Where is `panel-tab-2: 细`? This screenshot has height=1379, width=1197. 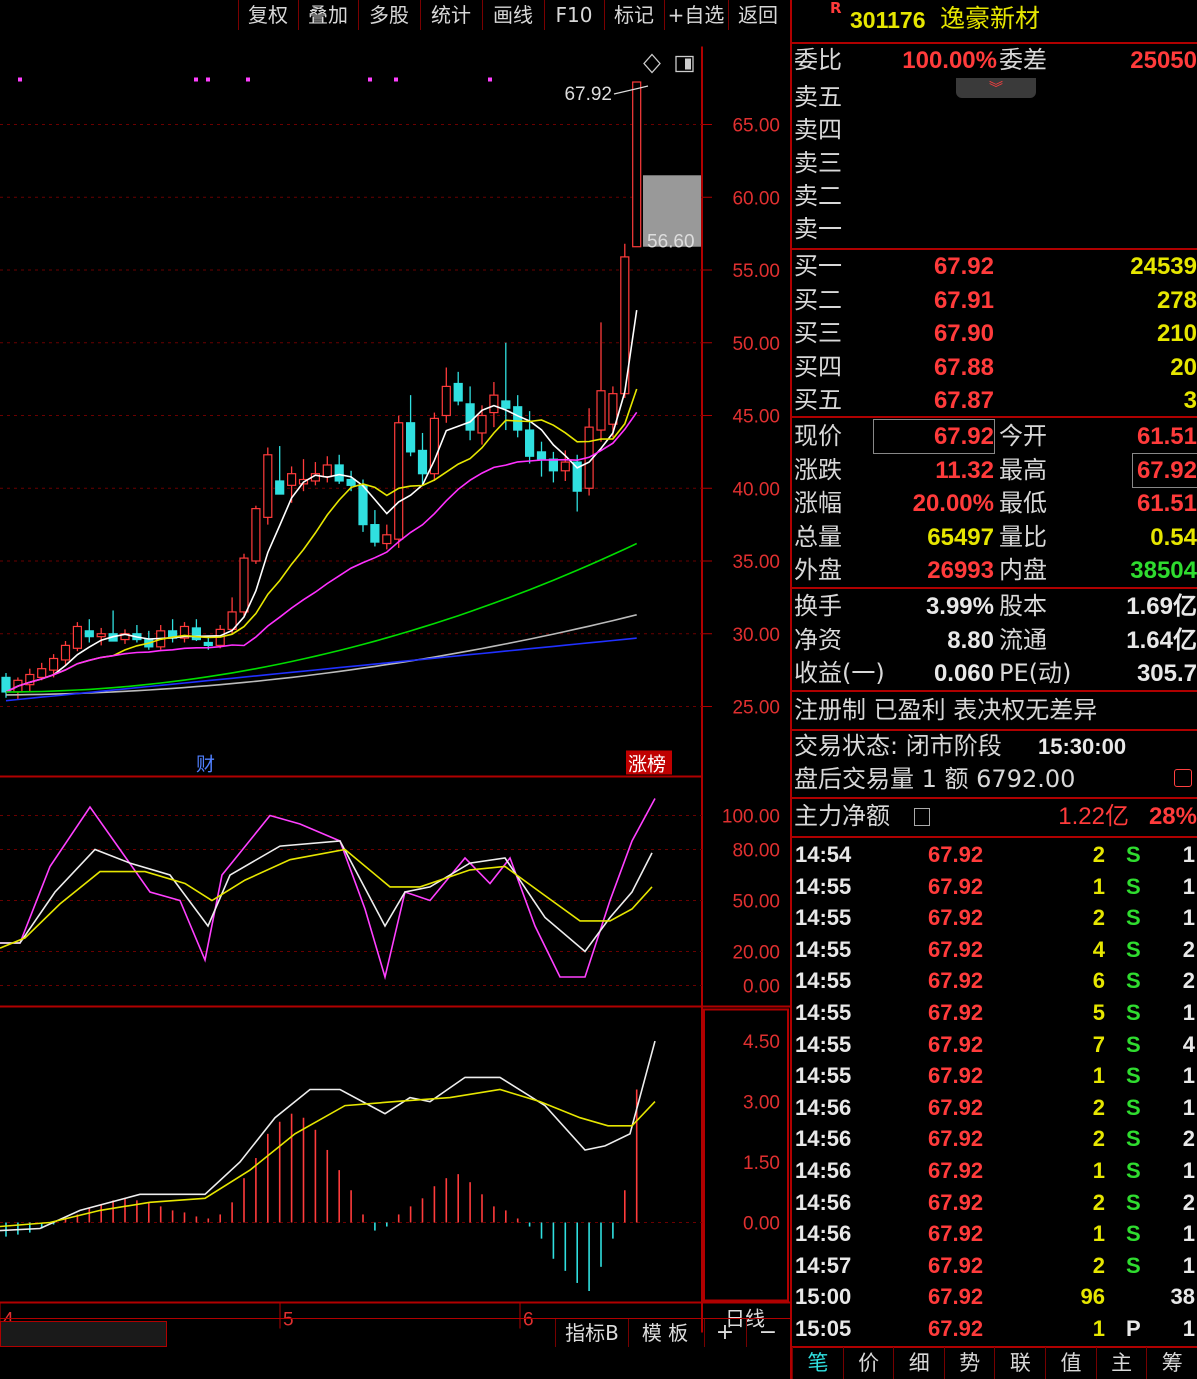 panel-tab-2: 细 is located at coordinates (918, 1363).